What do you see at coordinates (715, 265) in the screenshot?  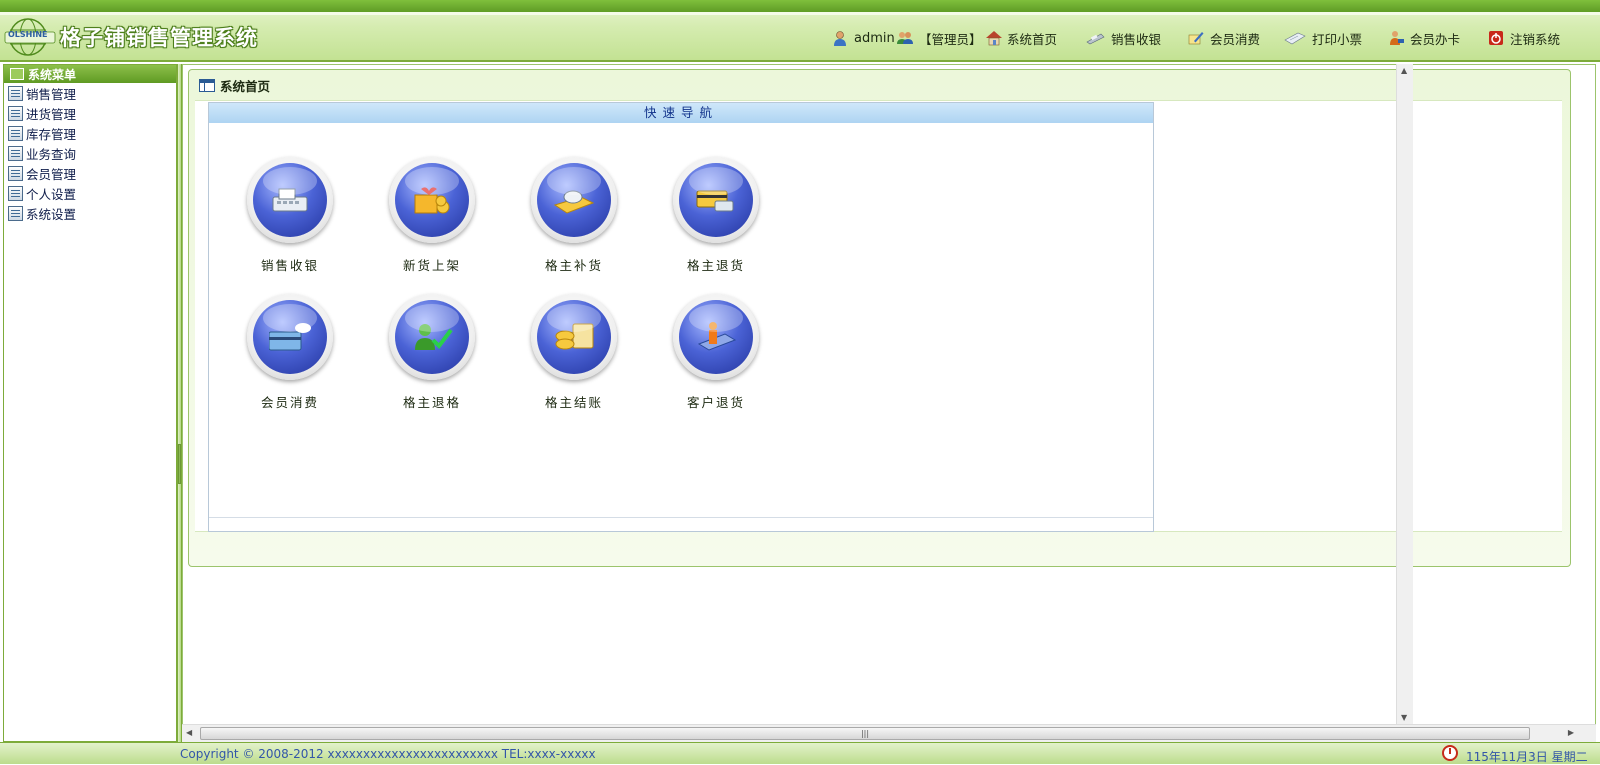 I see `tile-label: 格主退货` at bounding box center [715, 265].